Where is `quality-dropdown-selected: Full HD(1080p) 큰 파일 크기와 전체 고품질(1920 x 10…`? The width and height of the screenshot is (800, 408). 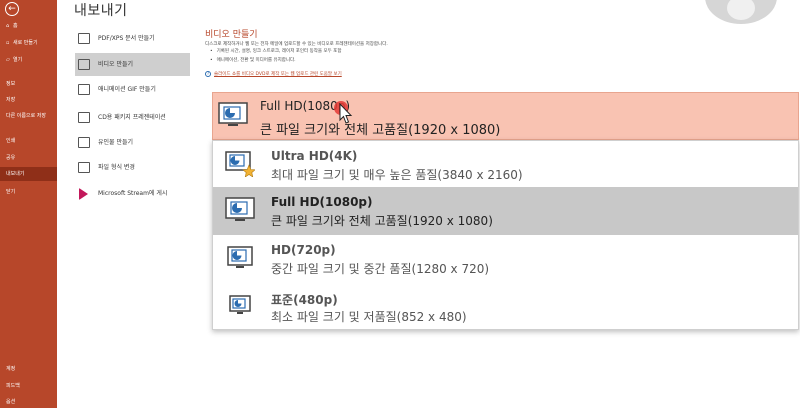
quality-dropdown-selected: Full HD(1080p) 큰 파일 크기와 전체 고품질(1920 x 10… is located at coordinates (505, 116).